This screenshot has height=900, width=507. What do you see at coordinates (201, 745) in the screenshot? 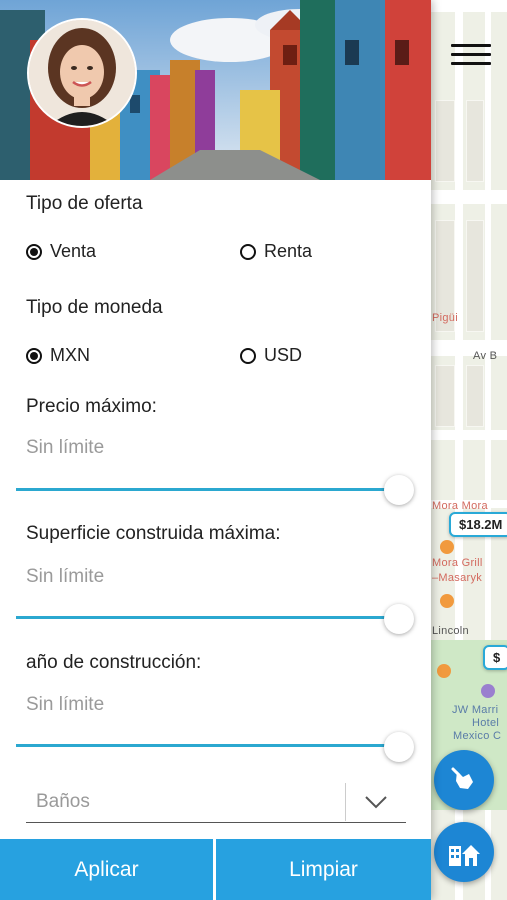
I see `build-year-slider` at bounding box center [201, 745].